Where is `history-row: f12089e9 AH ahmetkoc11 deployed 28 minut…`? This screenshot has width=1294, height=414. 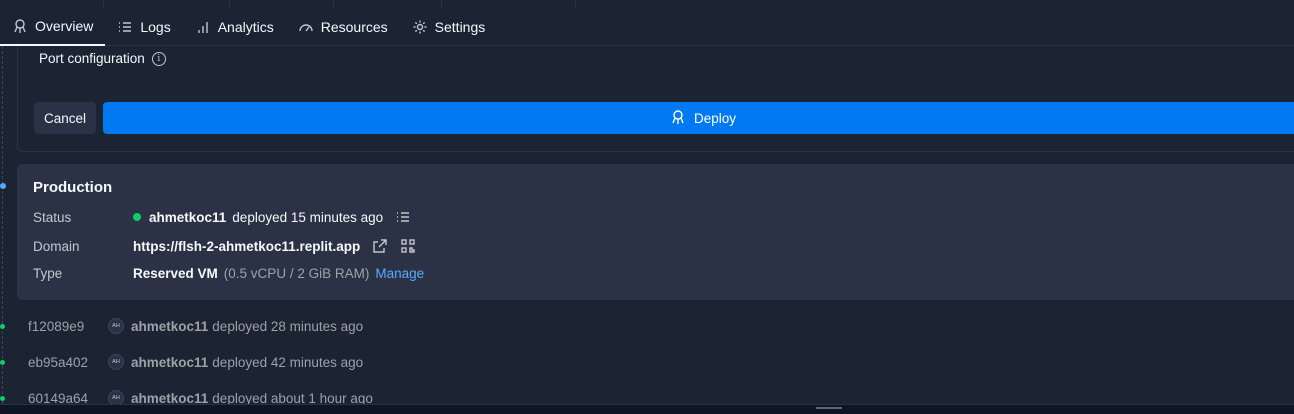
history-row: f12089e9 AH ahmetkoc11 deployed 28 minut… is located at coordinates (195, 326).